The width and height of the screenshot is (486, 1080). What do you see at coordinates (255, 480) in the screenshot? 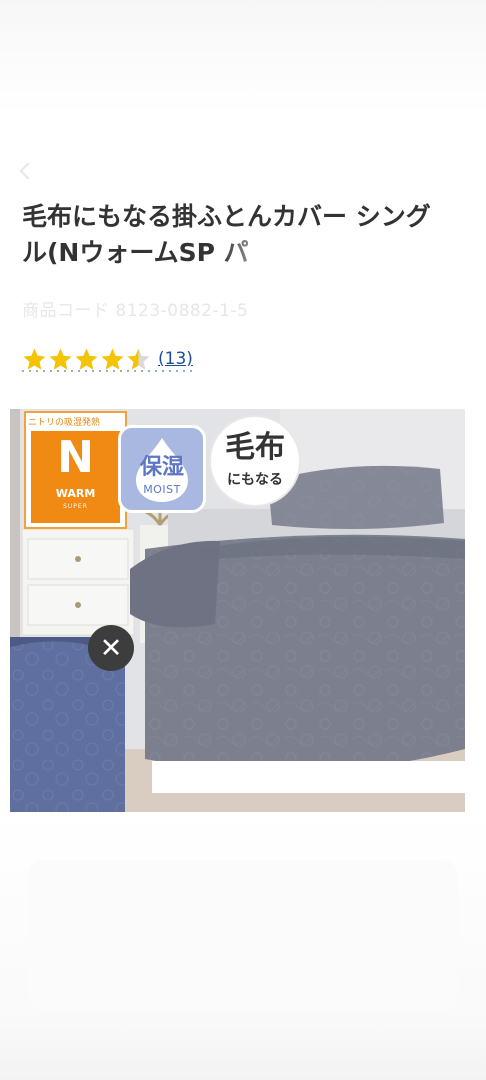
I see `blanket-badge-line2: にもなる` at bounding box center [255, 480].